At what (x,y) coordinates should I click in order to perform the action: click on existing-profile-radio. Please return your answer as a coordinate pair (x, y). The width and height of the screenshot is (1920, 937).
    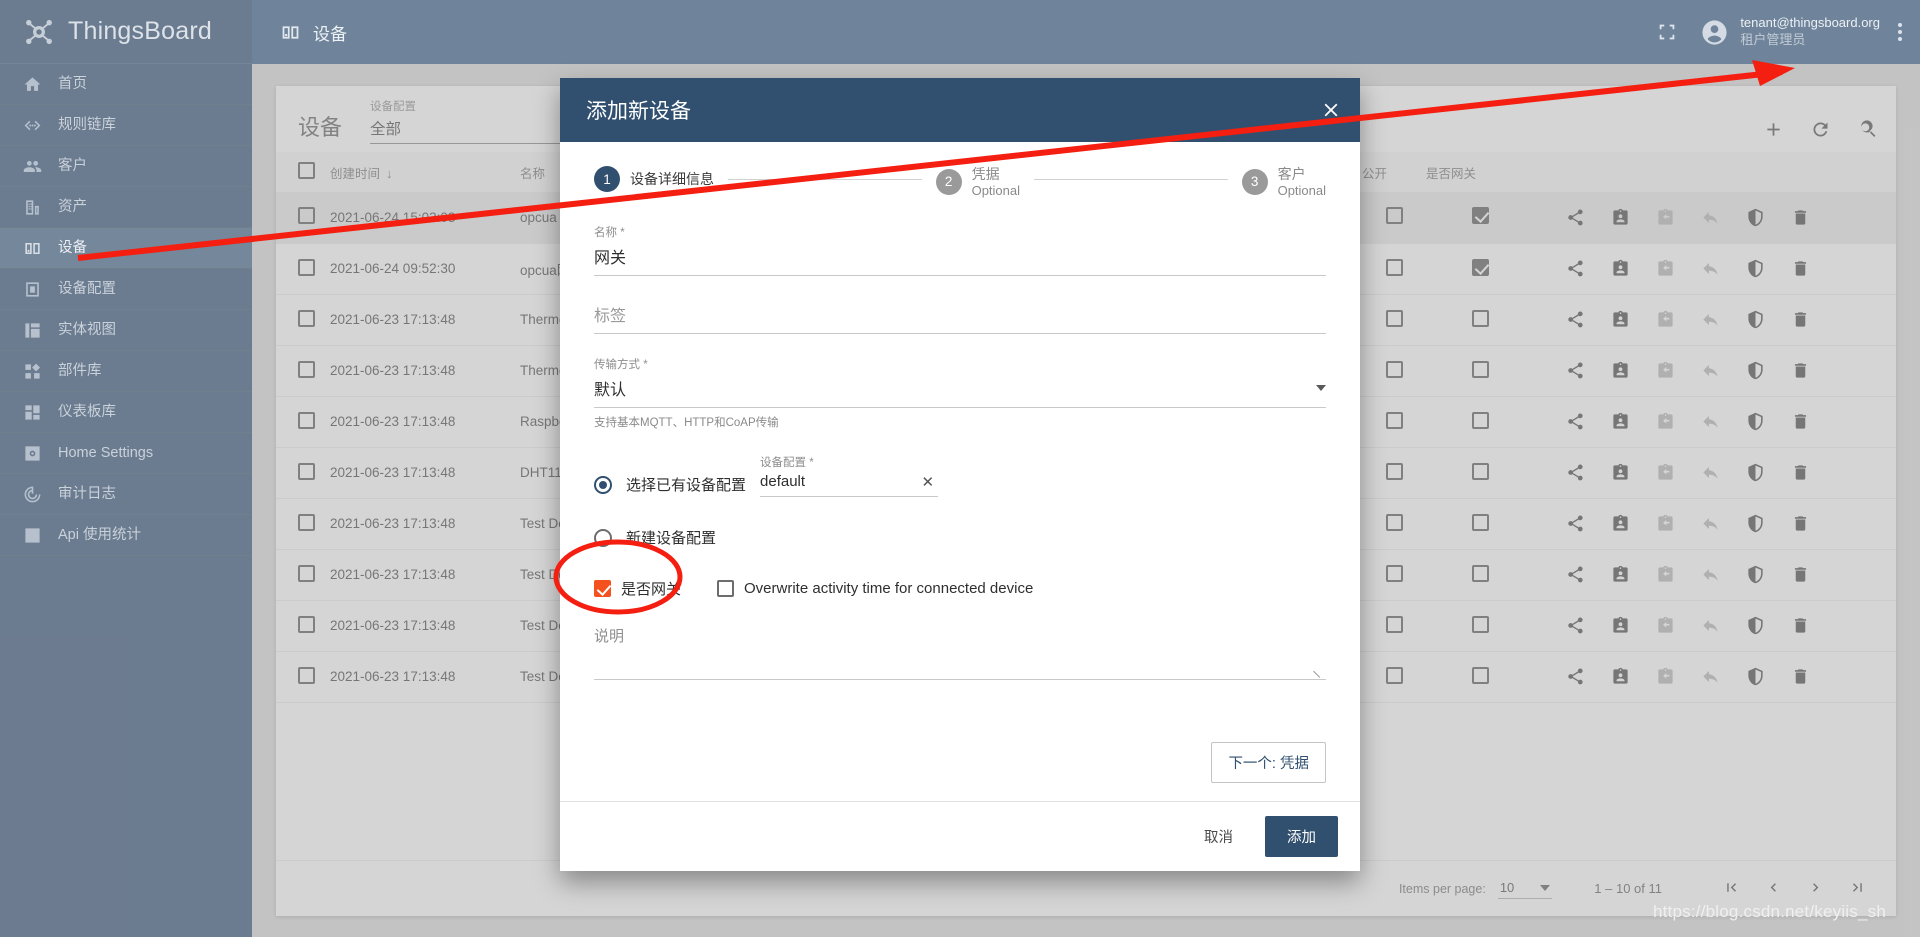
    Looking at the image, I should click on (603, 484).